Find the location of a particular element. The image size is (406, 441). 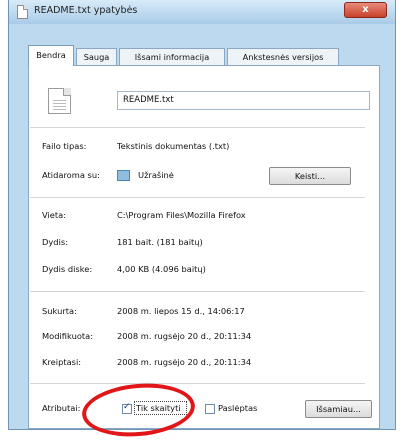

window-title: README.txt ypatybės is located at coordinates (86, 10).